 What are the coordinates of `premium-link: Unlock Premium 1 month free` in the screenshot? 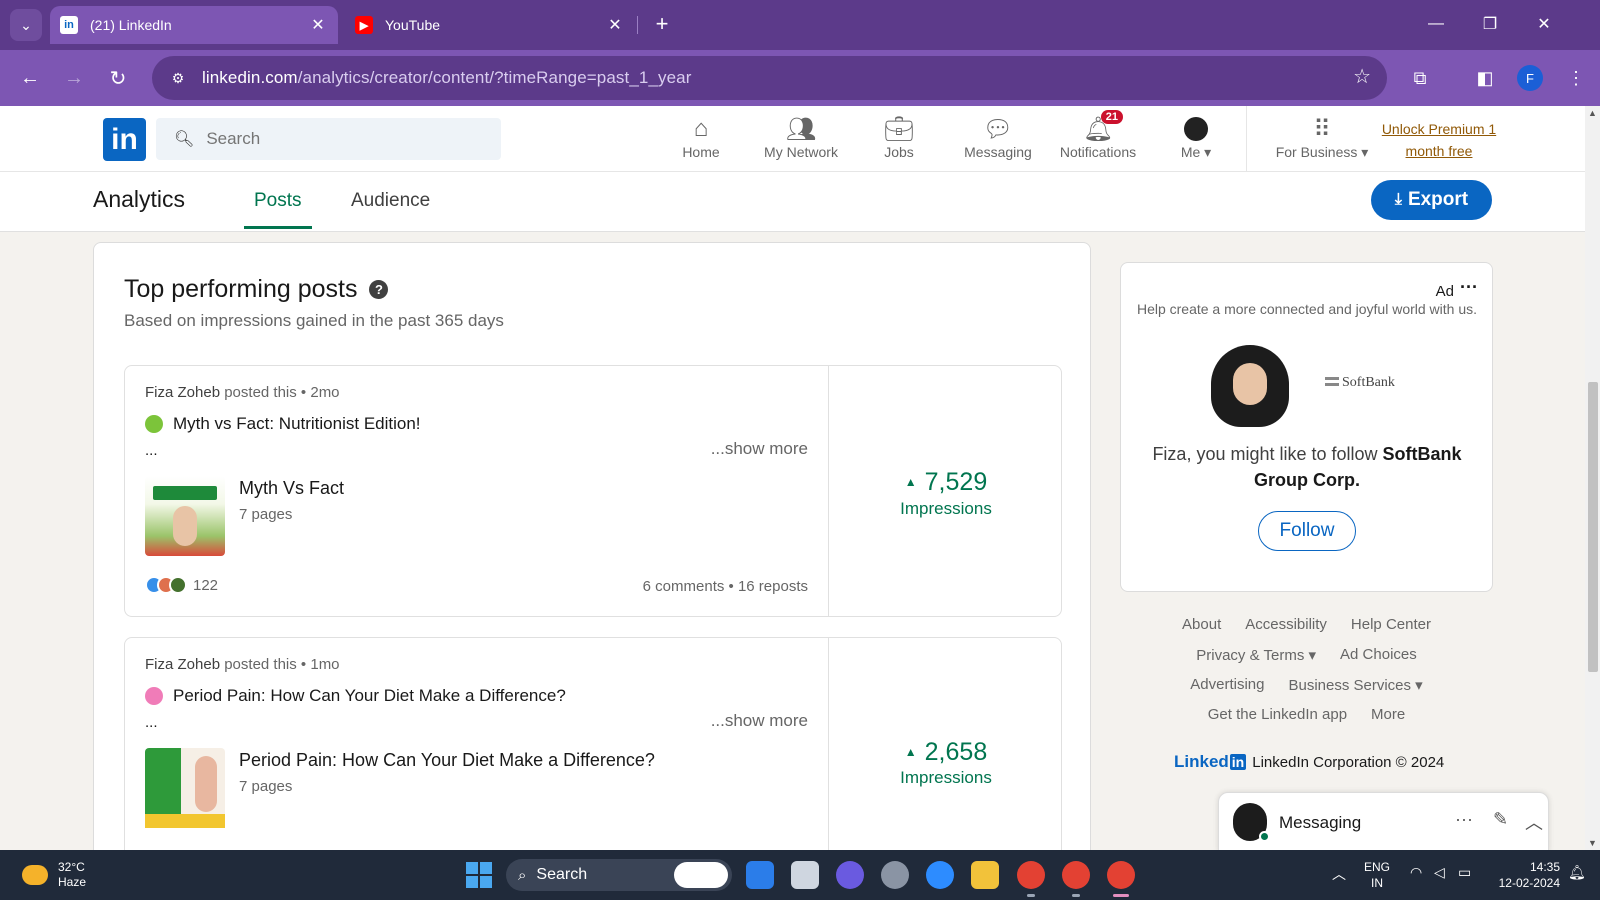 It's located at (1439, 140).